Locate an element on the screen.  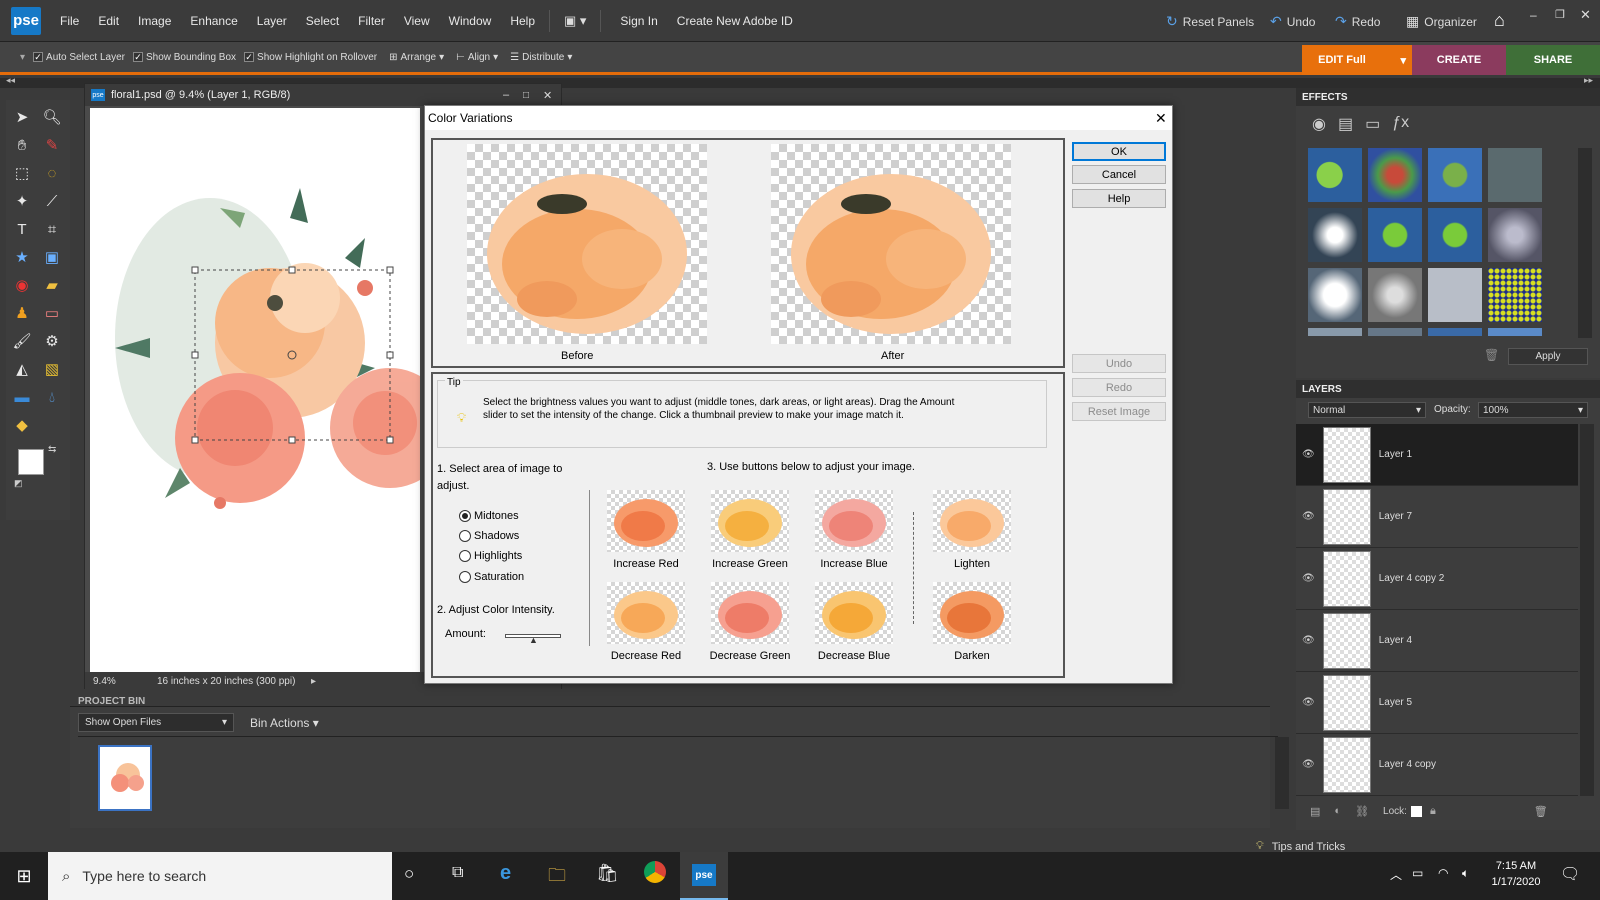
crop-tool-icon: ⌗ is located at coordinates (52, 229).